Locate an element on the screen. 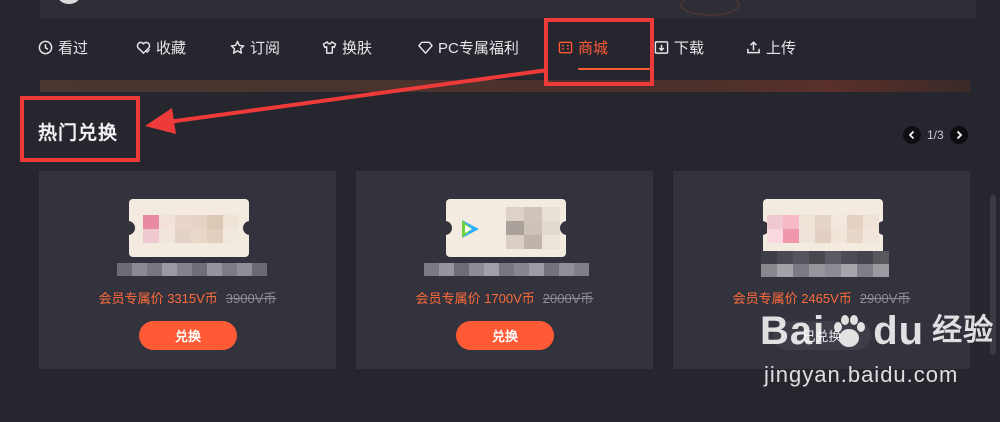 This screenshot has height=422, width=1000. nav-item-subscribe: 订阅 is located at coordinates (276, 47).